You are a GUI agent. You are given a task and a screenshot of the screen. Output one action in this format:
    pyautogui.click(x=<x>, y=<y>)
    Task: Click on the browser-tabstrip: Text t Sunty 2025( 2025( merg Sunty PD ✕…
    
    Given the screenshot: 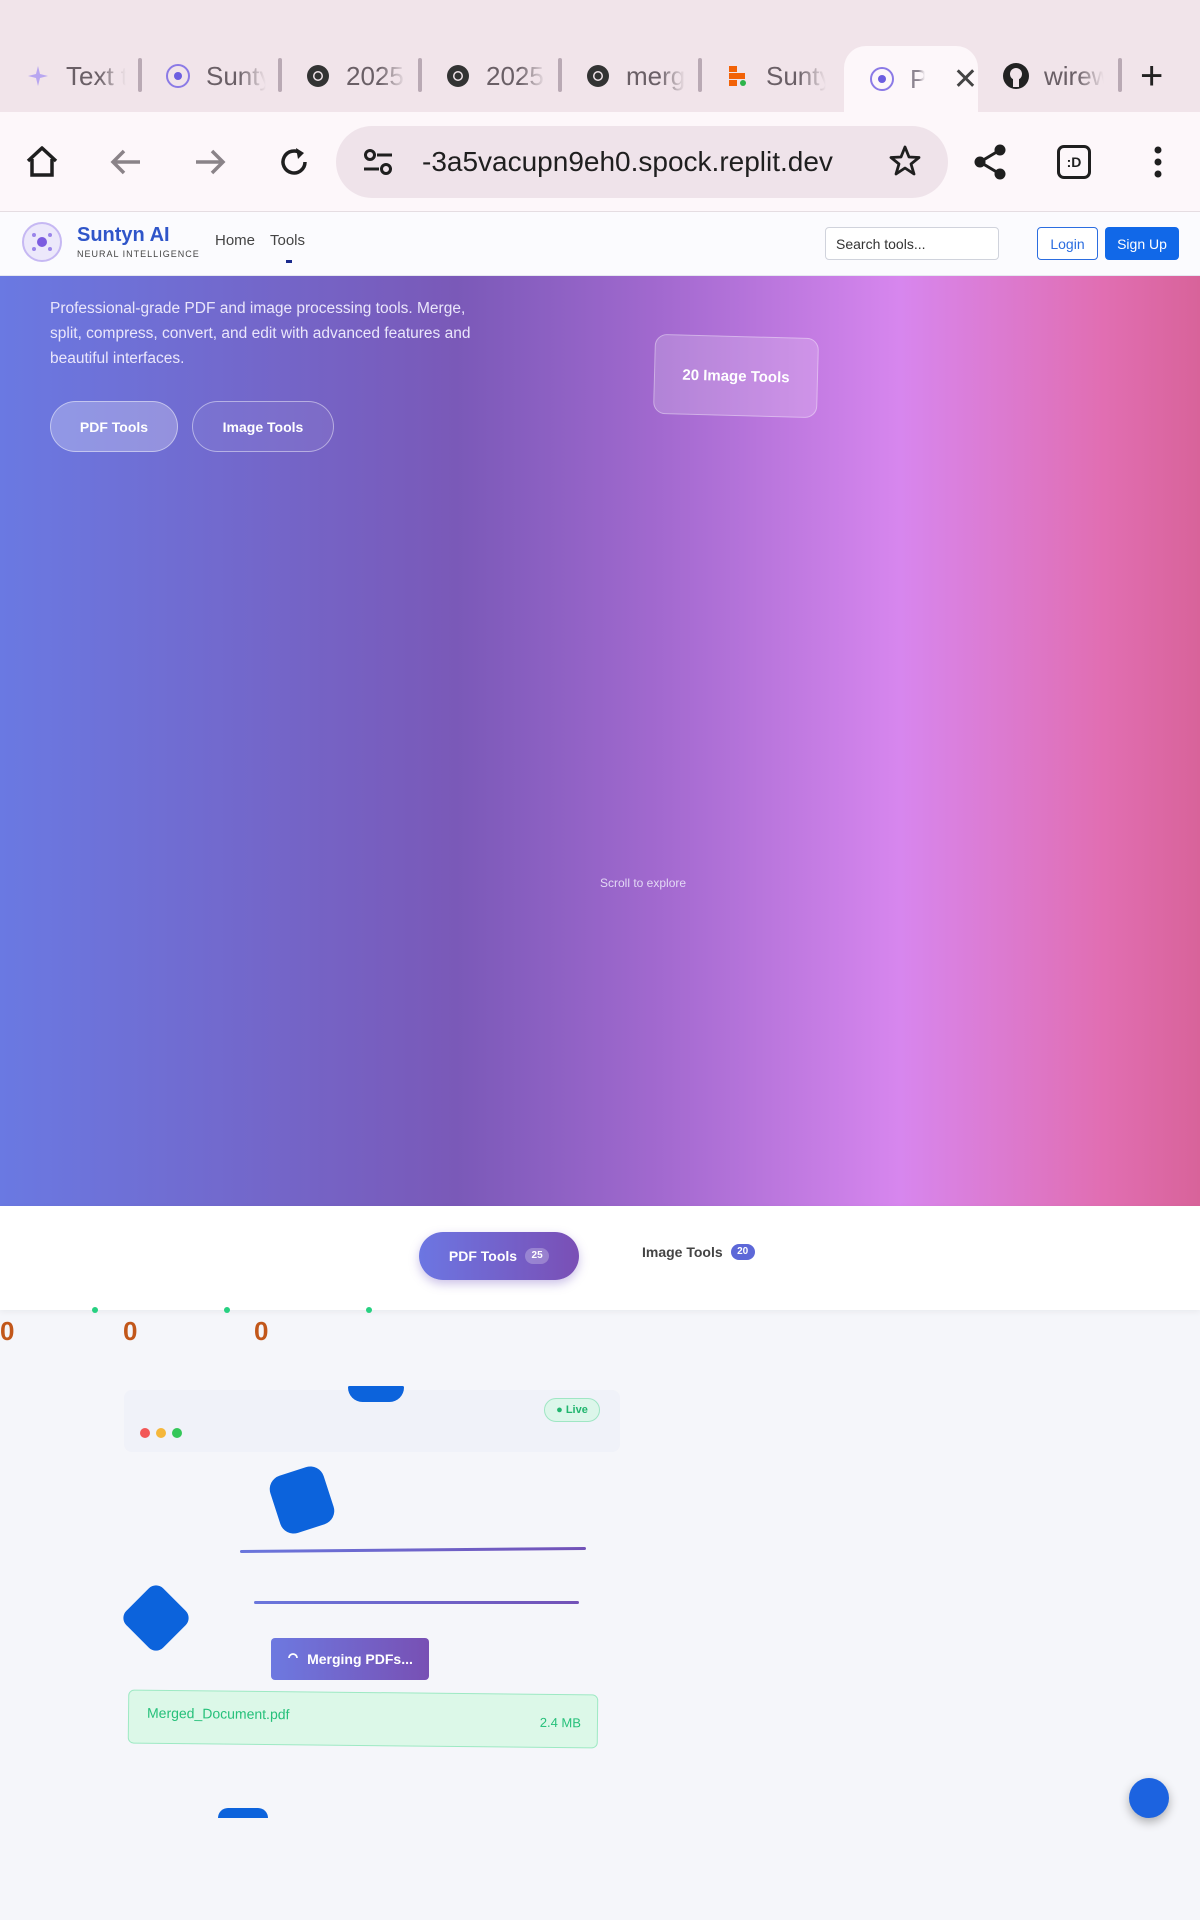 What is the action you would take?
    pyautogui.click(x=600, y=56)
    